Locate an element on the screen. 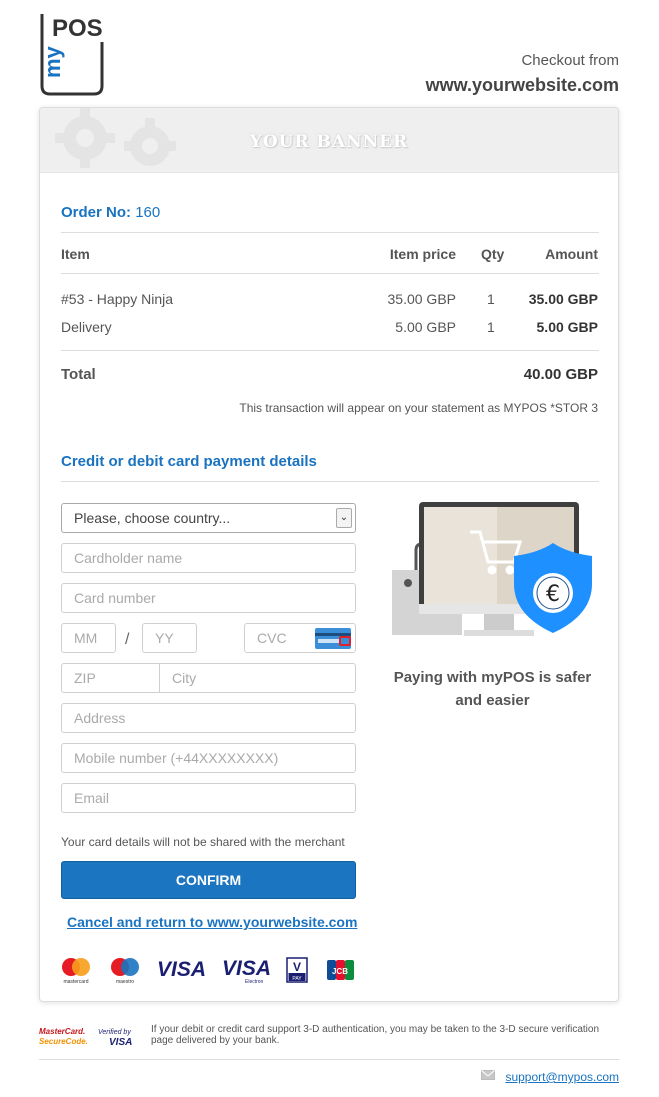  cancel-return-link: Cancel and return to www.yourwebsite.com is located at coordinates (212, 922).